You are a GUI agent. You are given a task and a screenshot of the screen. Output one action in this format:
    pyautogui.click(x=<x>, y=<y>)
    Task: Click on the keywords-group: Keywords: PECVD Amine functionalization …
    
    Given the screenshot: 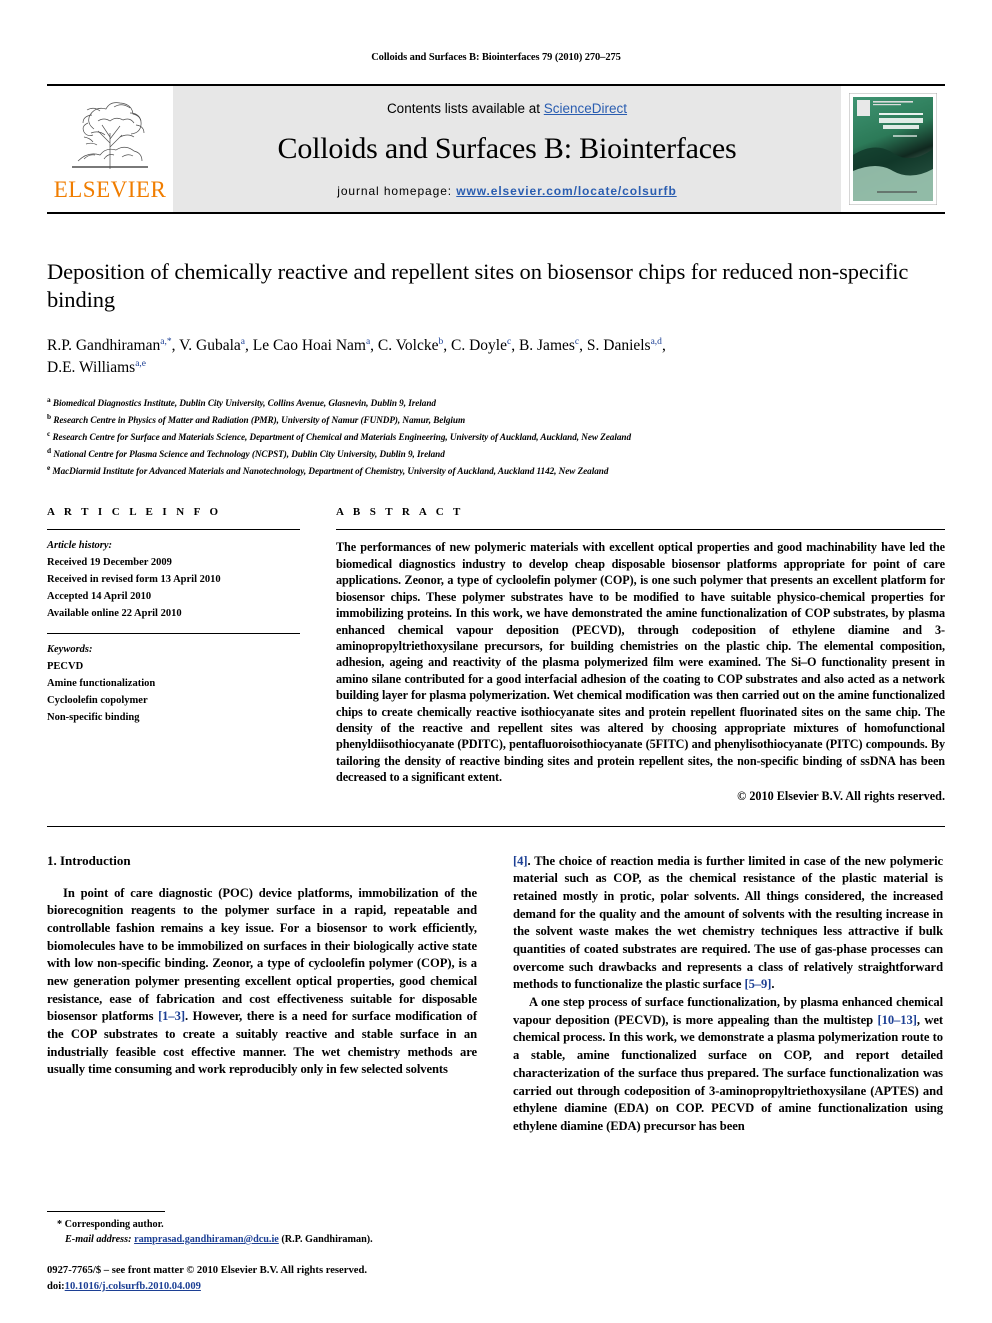 What is the action you would take?
    pyautogui.click(x=173, y=685)
    